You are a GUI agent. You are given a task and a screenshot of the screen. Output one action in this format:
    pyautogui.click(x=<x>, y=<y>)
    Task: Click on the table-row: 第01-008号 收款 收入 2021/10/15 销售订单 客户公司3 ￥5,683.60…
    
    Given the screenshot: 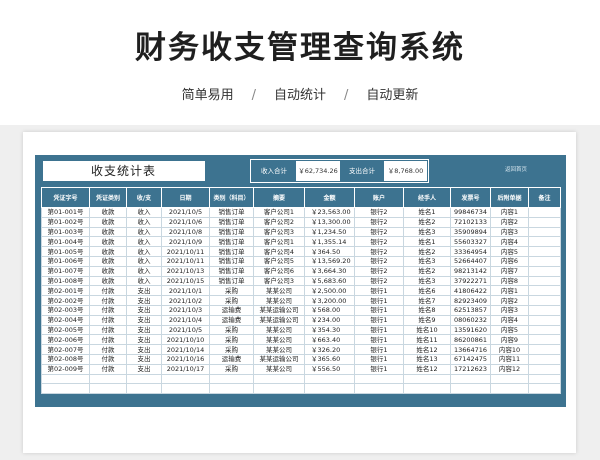 What is the action you would take?
    pyautogui.click(x=301, y=281)
    